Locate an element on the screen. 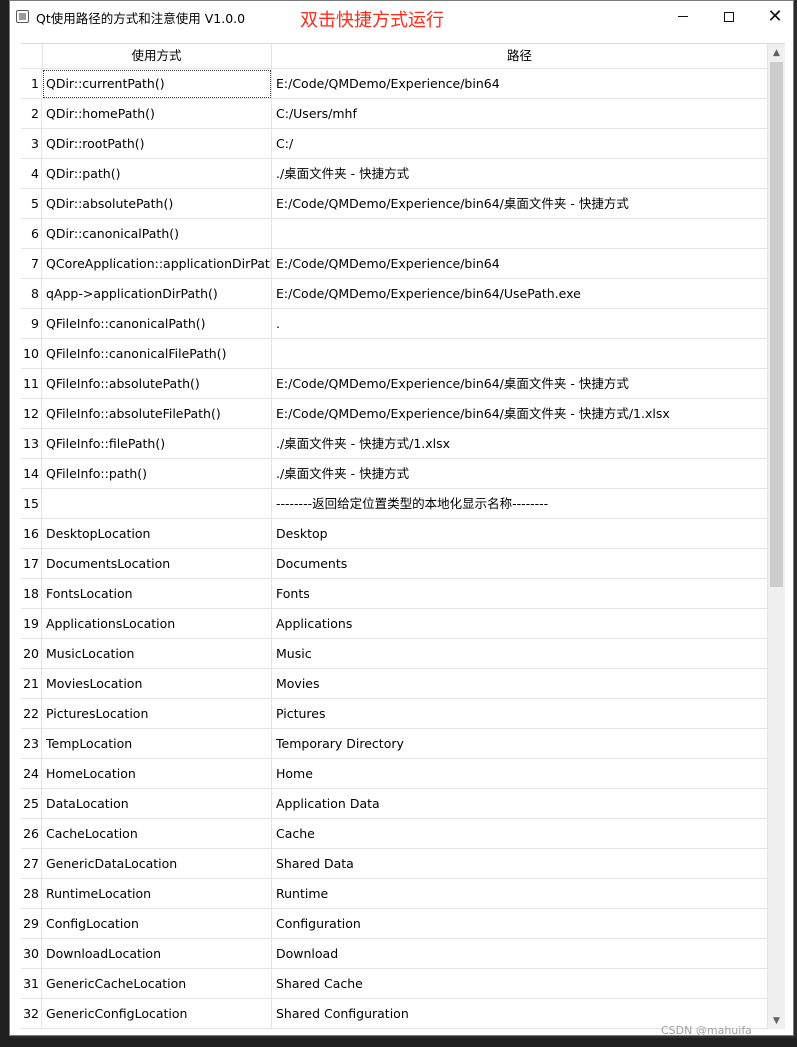  maximize-button is located at coordinates (729, 16).